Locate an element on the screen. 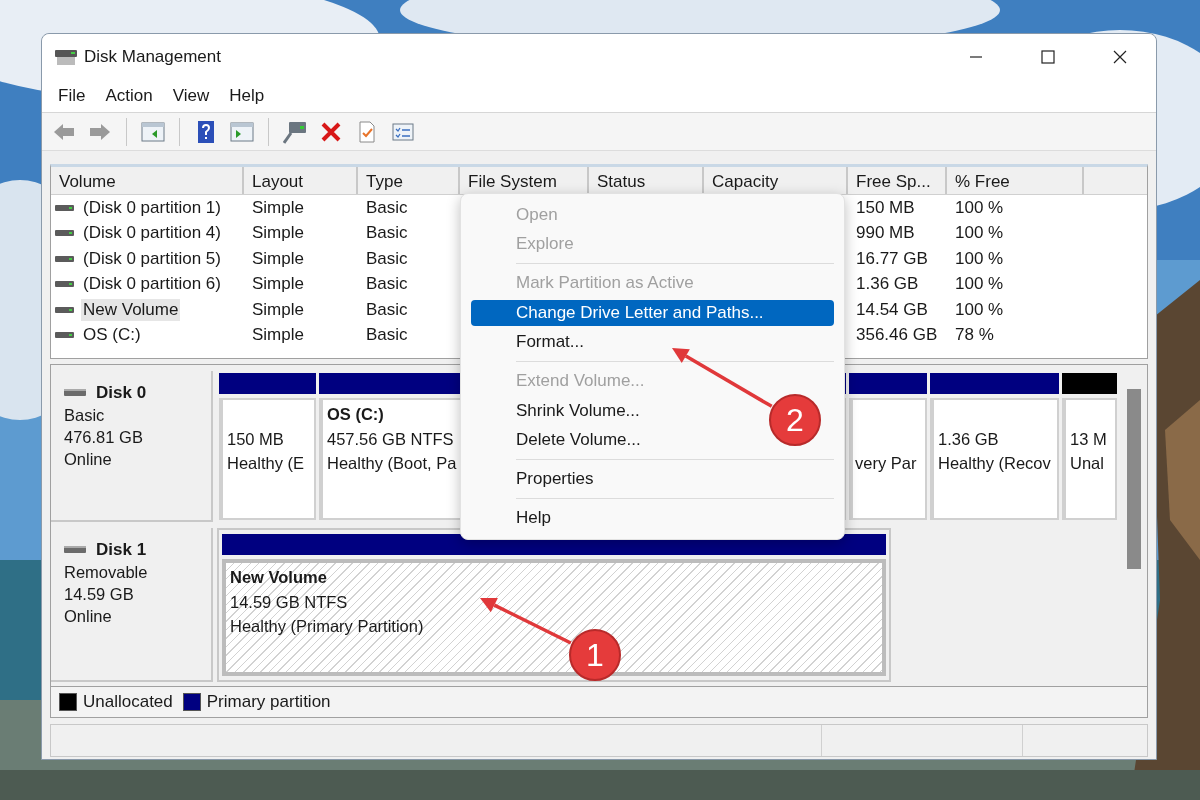  minimize-icon is located at coordinates (976, 56).